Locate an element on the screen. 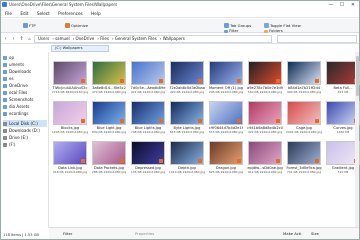 The image size is (360, 240). filter-icon is located at coordinates (226, 31).